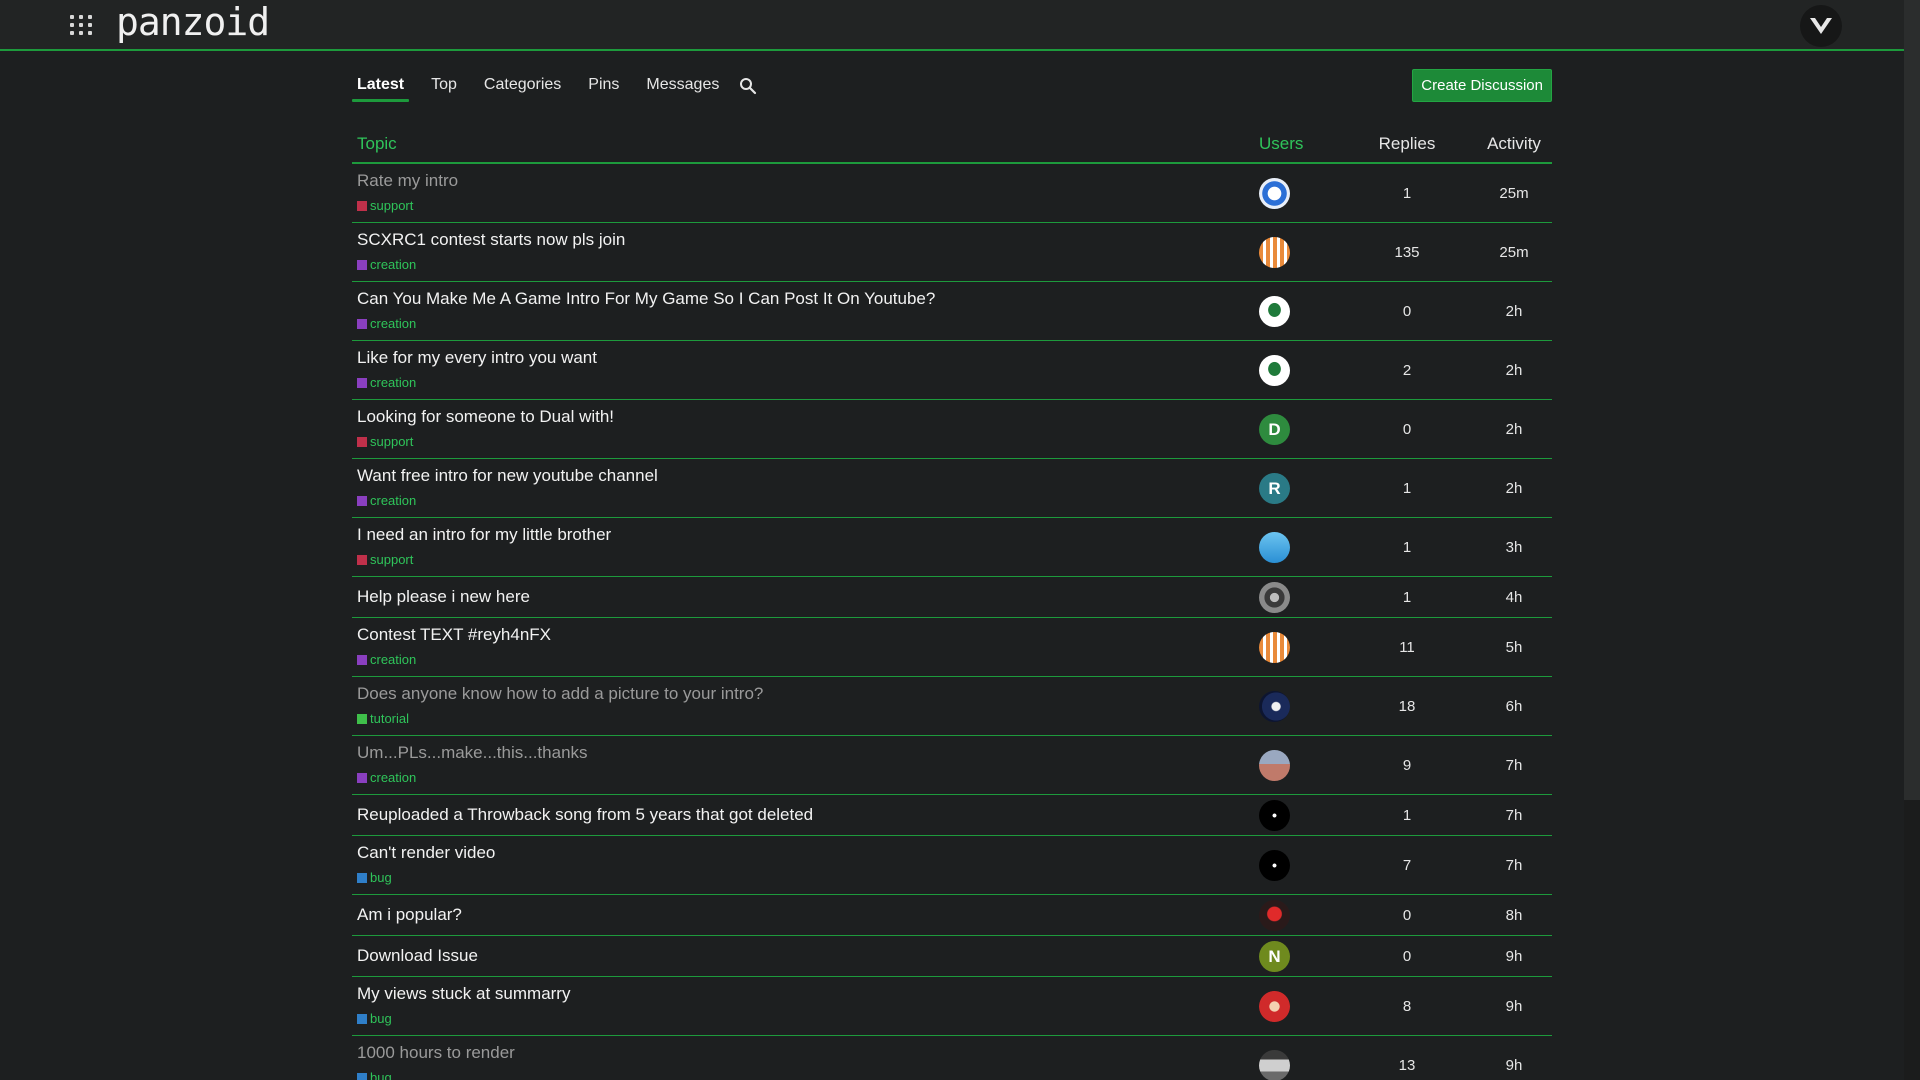  I want to click on header-activity: Activity, so click(1514, 144).